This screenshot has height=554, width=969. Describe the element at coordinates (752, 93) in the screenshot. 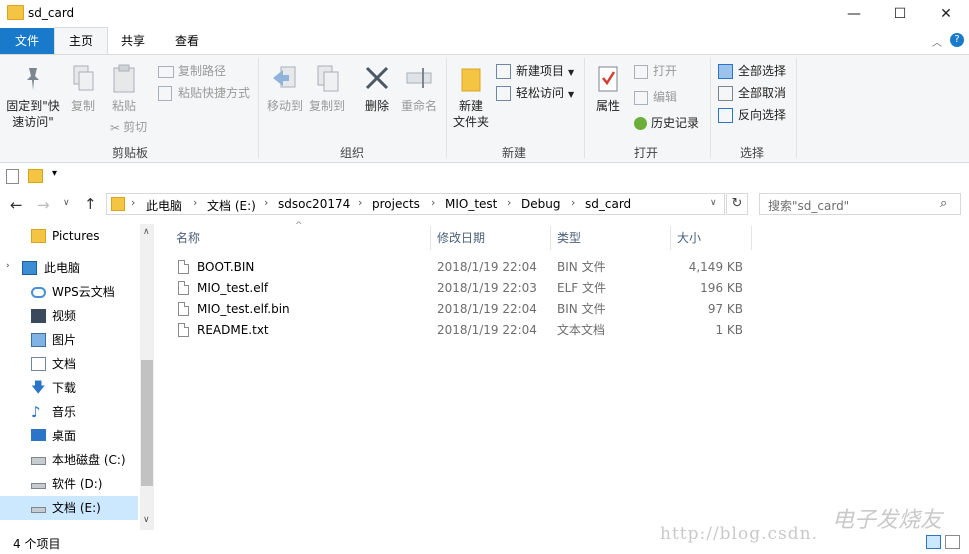

I see `select-none-button: 全部取消` at that location.